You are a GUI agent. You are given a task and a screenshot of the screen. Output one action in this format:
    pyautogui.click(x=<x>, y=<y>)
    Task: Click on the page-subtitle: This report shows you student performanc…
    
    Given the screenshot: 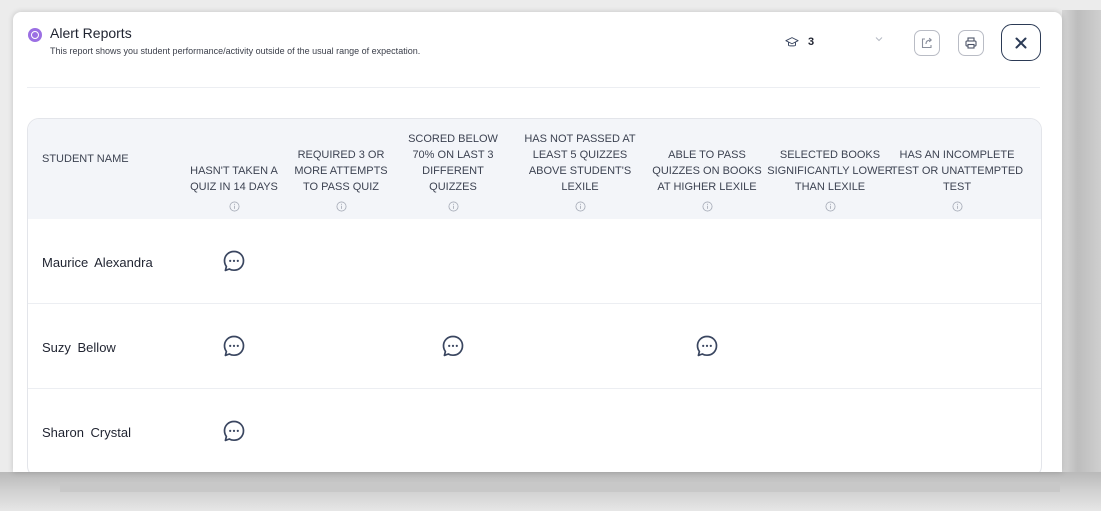 What is the action you would take?
    pyautogui.click(x=235, y=51)
    